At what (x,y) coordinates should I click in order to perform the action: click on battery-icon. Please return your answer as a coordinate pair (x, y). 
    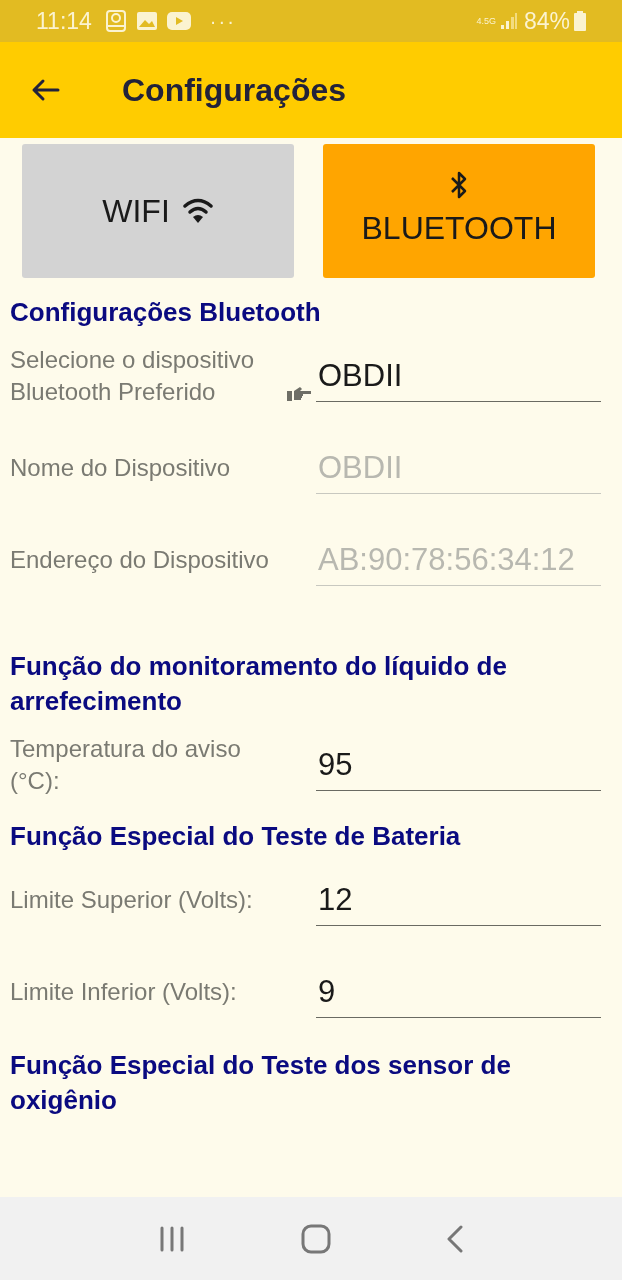
    Looking at the image, I should click on (580, 21).